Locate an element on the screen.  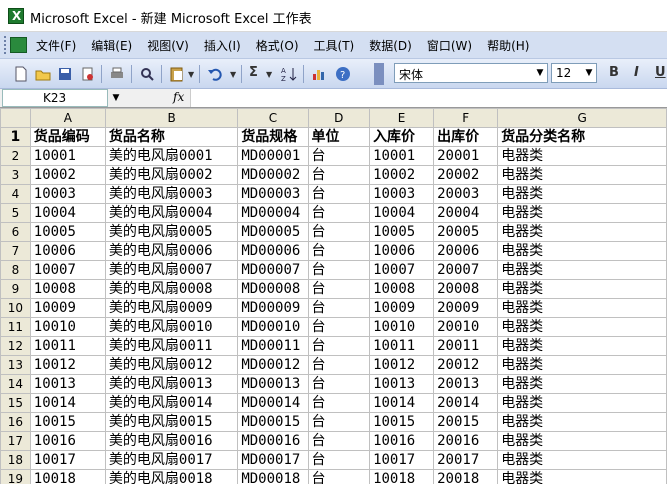
cell: 10014 is located at coordinates (67, 403).